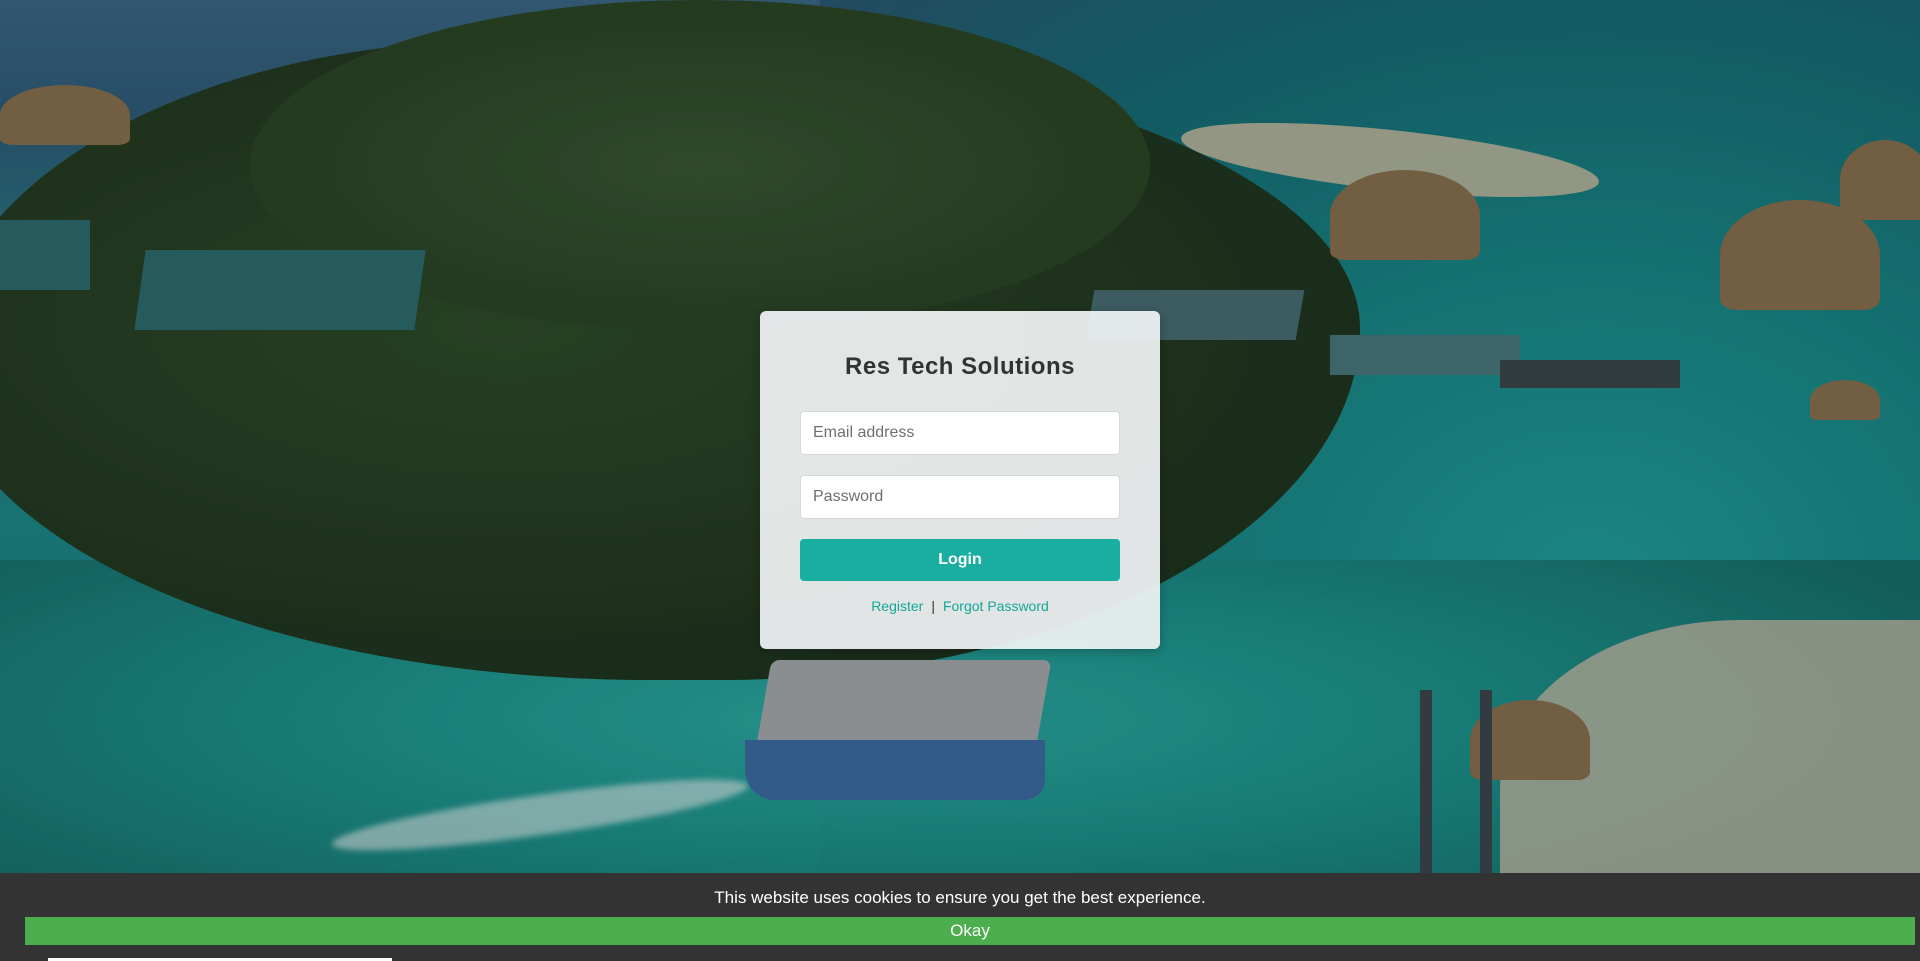  I want to click on email-input, so click(960, 433).